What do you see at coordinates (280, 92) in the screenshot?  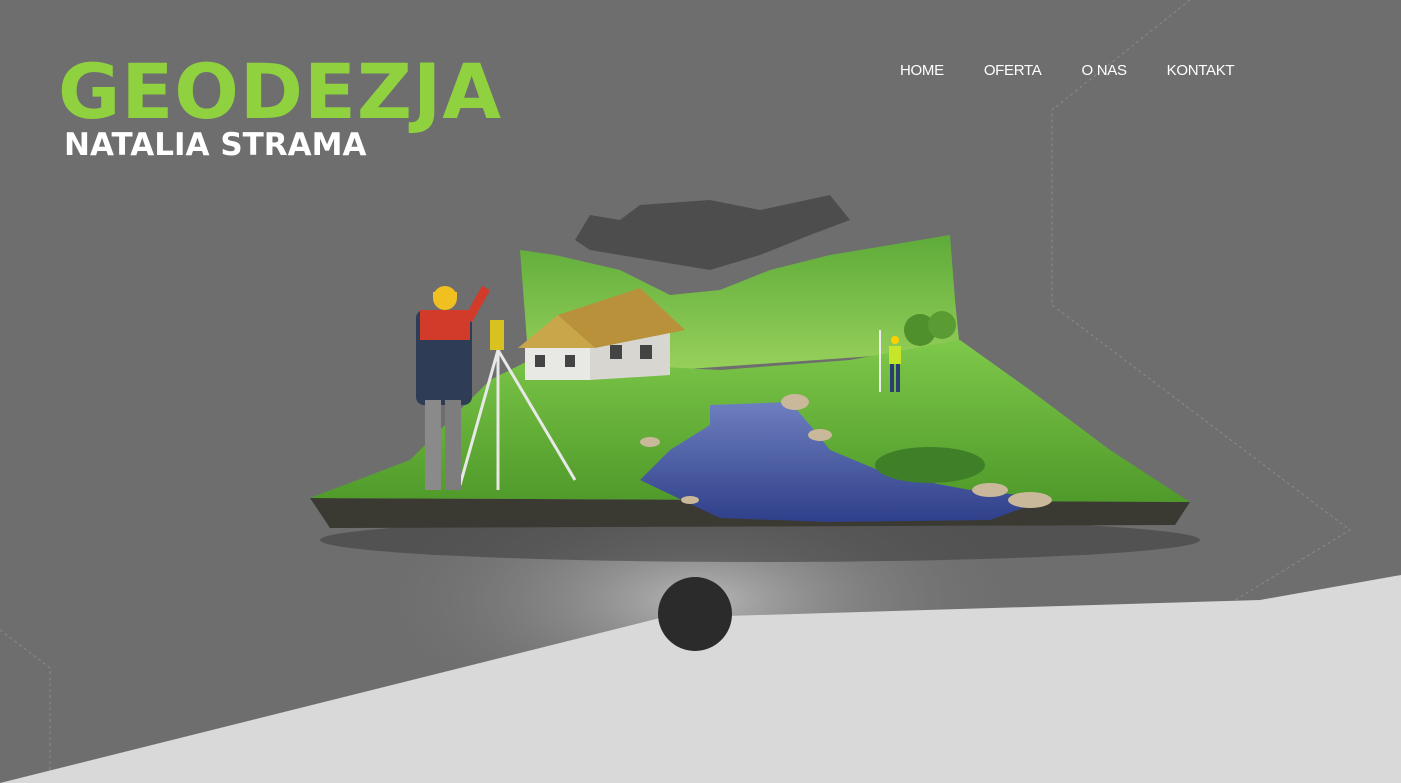 I see `logo-title: GEODEZJA` at bounding box center [280, 92].